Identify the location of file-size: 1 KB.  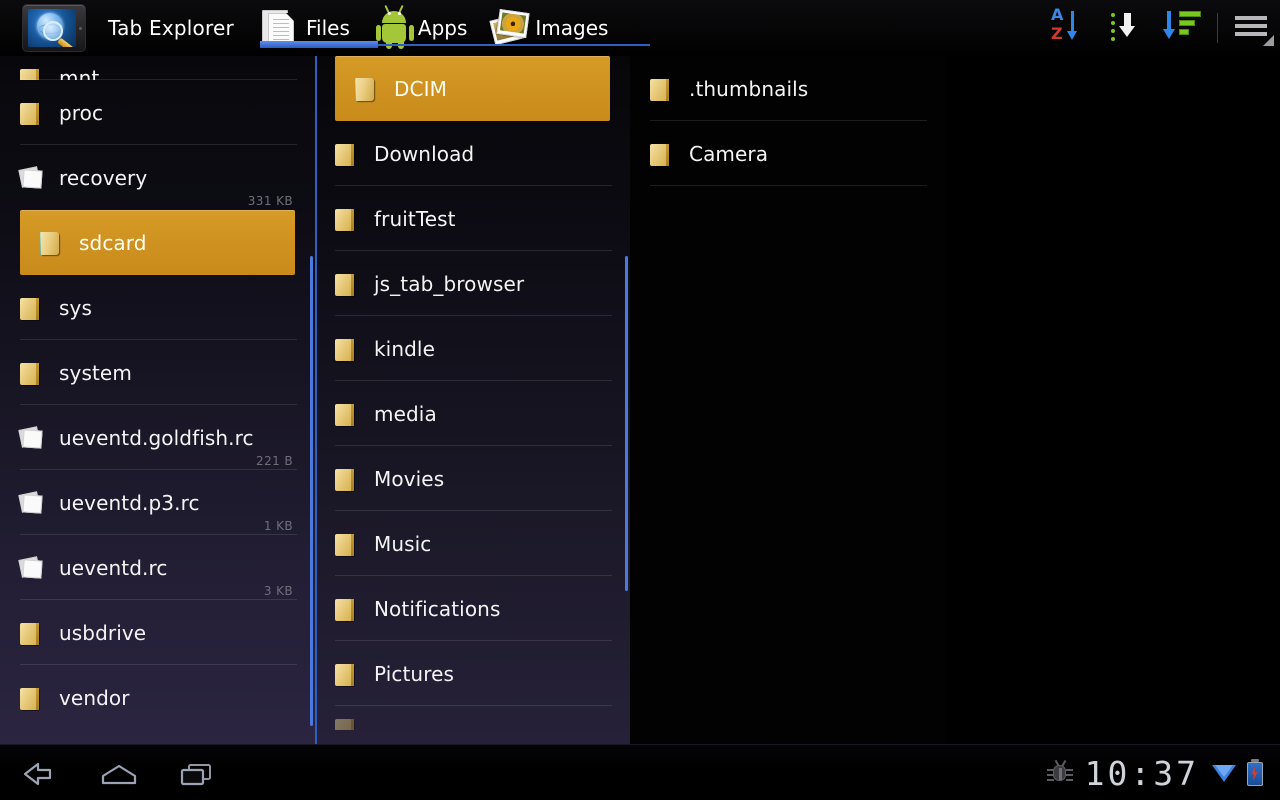
(278, 526).